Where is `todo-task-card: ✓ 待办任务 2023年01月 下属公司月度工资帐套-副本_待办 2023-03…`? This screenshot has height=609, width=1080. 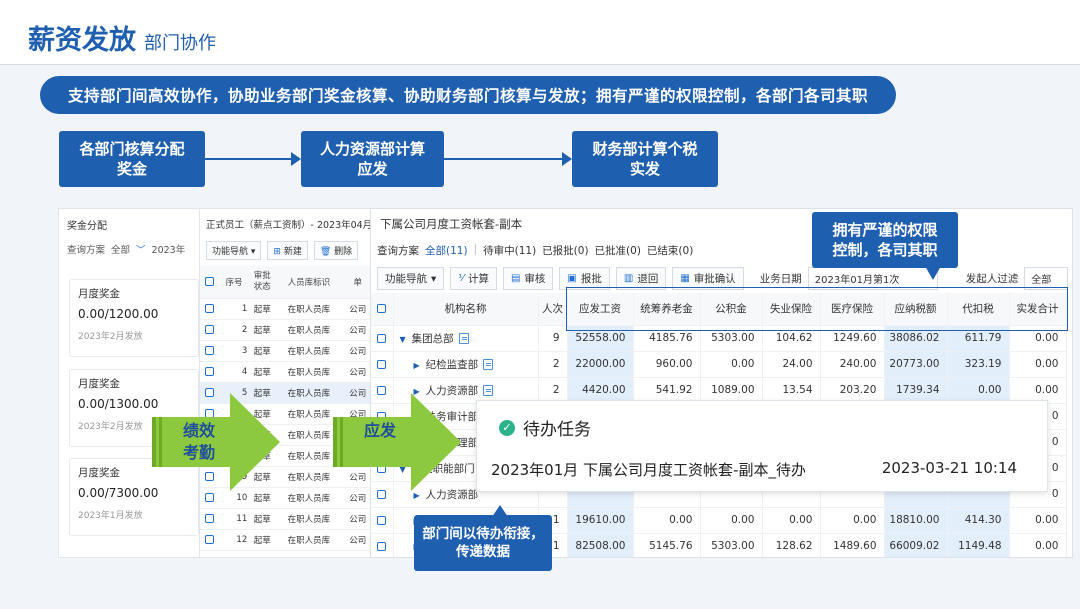 todo-task-card: ✓ 待办任务 2023年01月 下属公司月度工资帐套-副本_待办 2023-03… is located at coordinates (762, 446).